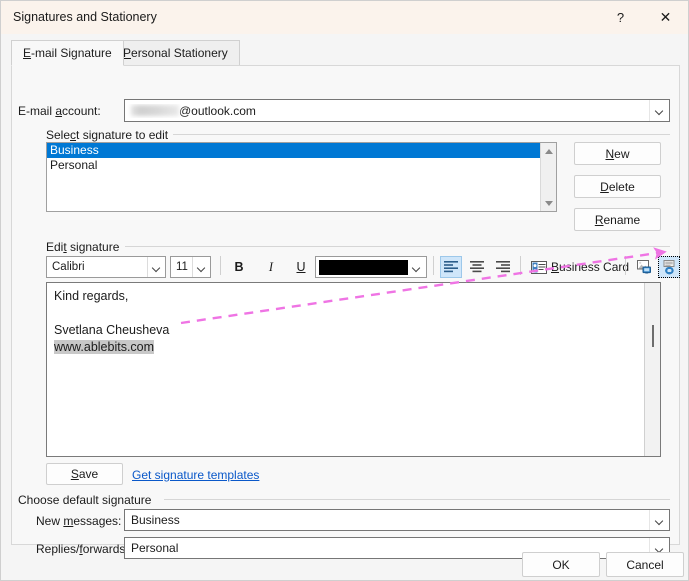  What do you see at coordinates (548, 203) in the screenshot?
I see `triangle-down-icon` at bounding box center [548, 203].